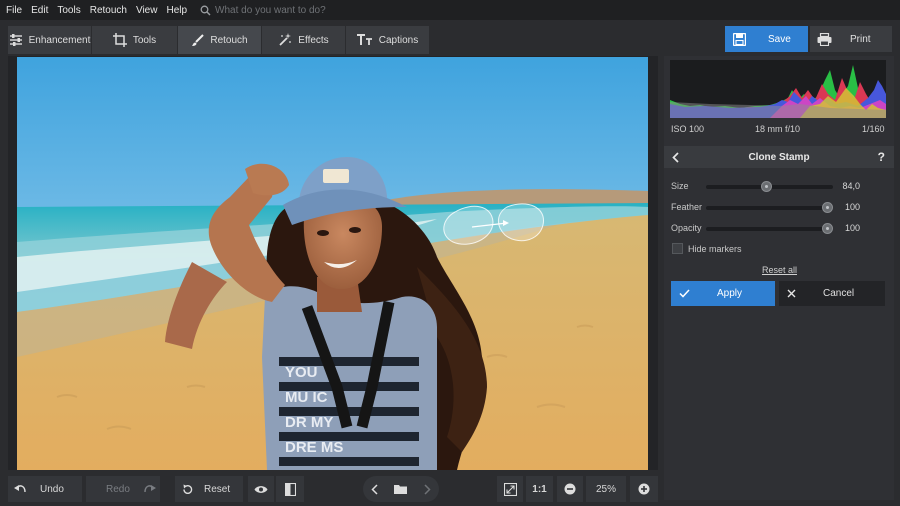  Describe the element at coordinates (144, 40) in the screenshot. I see `tab-tools-label: Tools` at that location.